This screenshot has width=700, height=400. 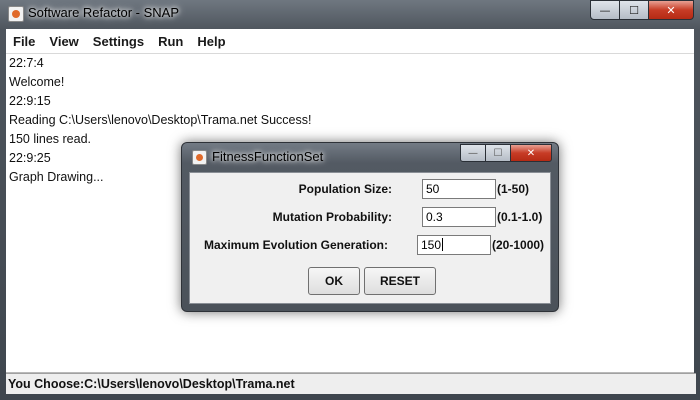 I want to click on menu-file: File, so click(x=24, y=41).